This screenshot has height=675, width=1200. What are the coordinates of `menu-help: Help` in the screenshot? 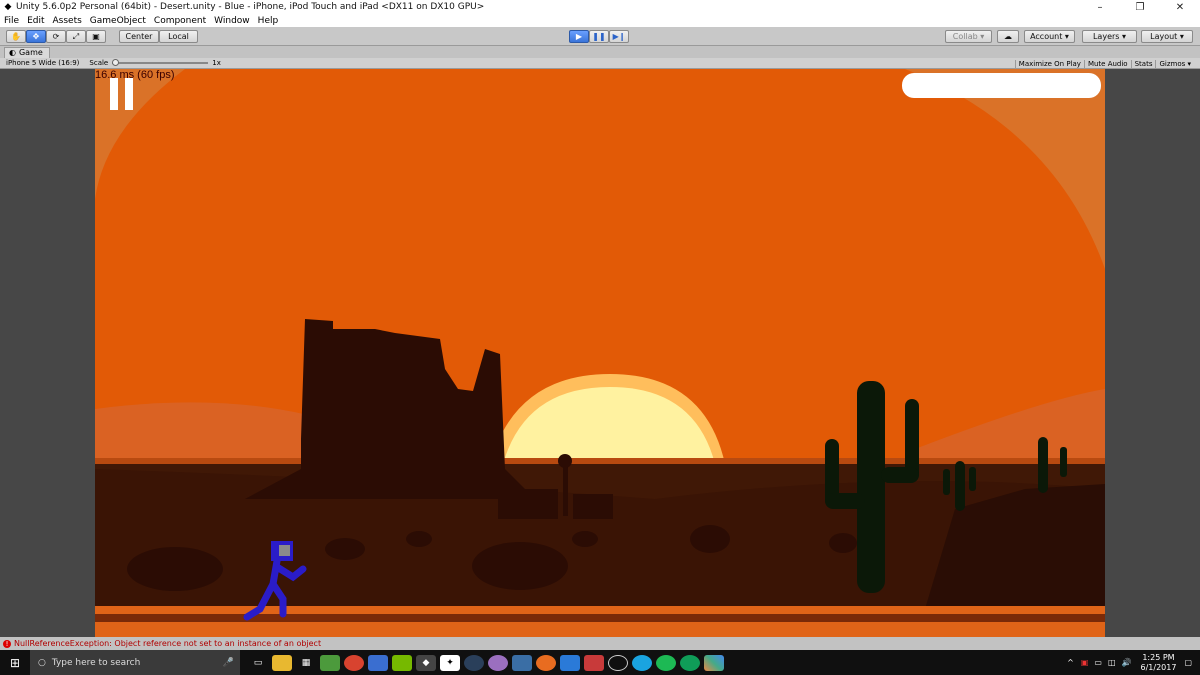 It's located at (268, 21).